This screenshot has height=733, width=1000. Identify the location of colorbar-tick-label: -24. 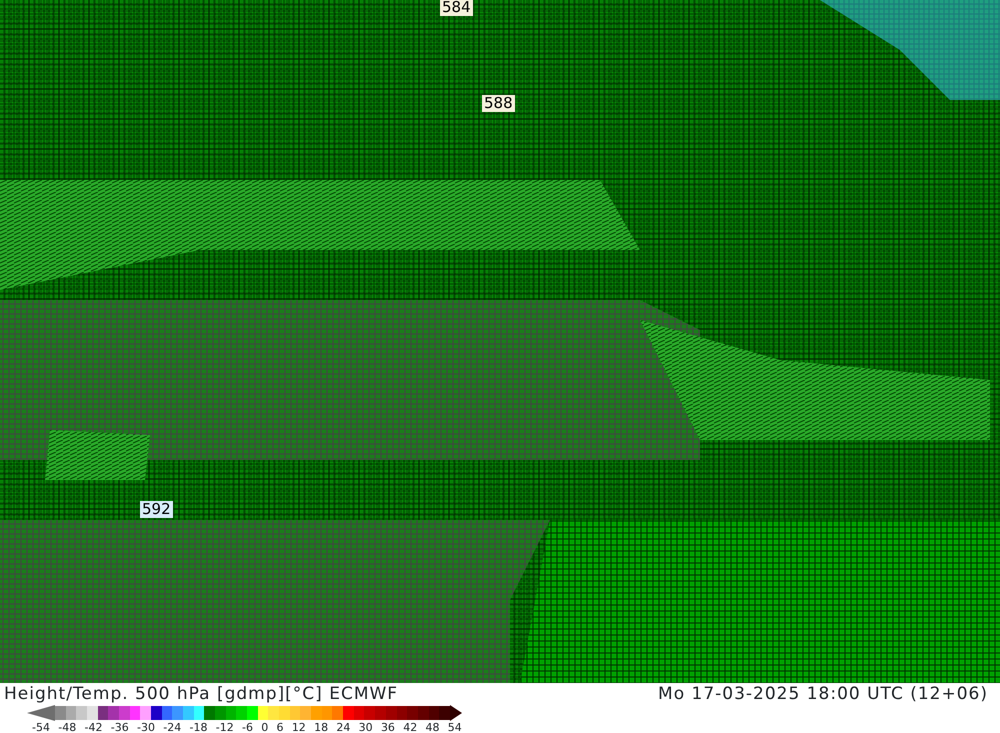
(172, 727).